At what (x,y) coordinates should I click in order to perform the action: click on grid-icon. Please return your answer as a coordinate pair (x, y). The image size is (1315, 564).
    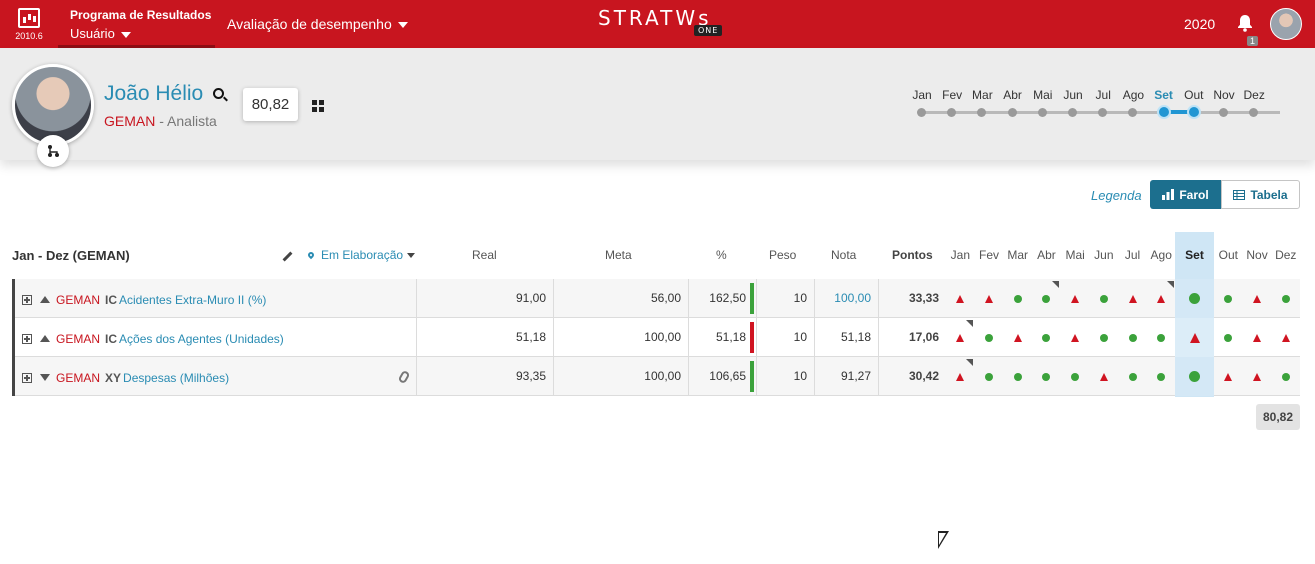
    Looking at the image, I should click on (318, 106).